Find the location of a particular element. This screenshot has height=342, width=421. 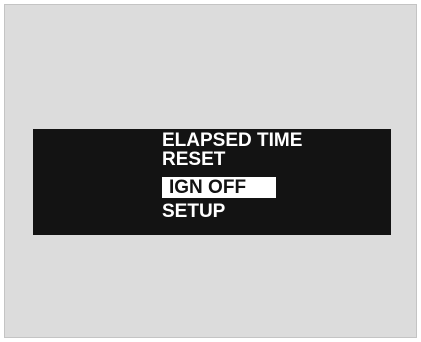

menu-item-setup: SETUP is located at coordinates (232, 211).